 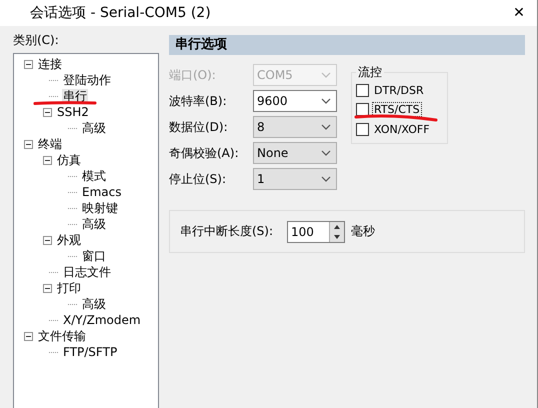 What do you see at coordinates (519, 13) in the screenshot?
I see `close-button: ✕` at bounding box center [519, 13].